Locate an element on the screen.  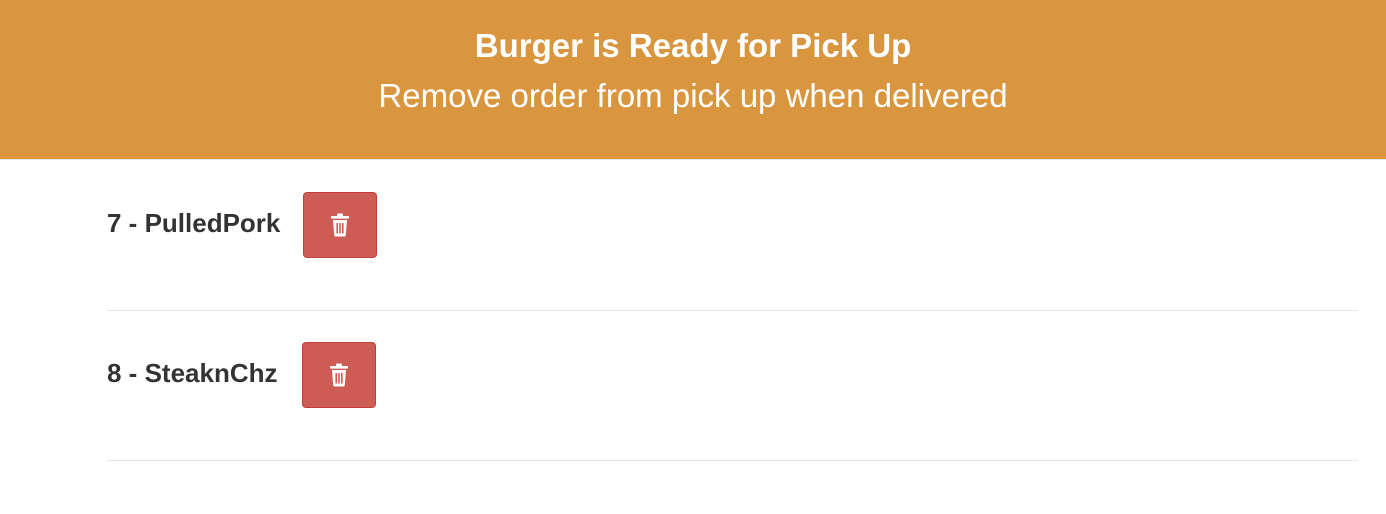
order-label: 7 - PulledPork is located at coordinates (194, 223).